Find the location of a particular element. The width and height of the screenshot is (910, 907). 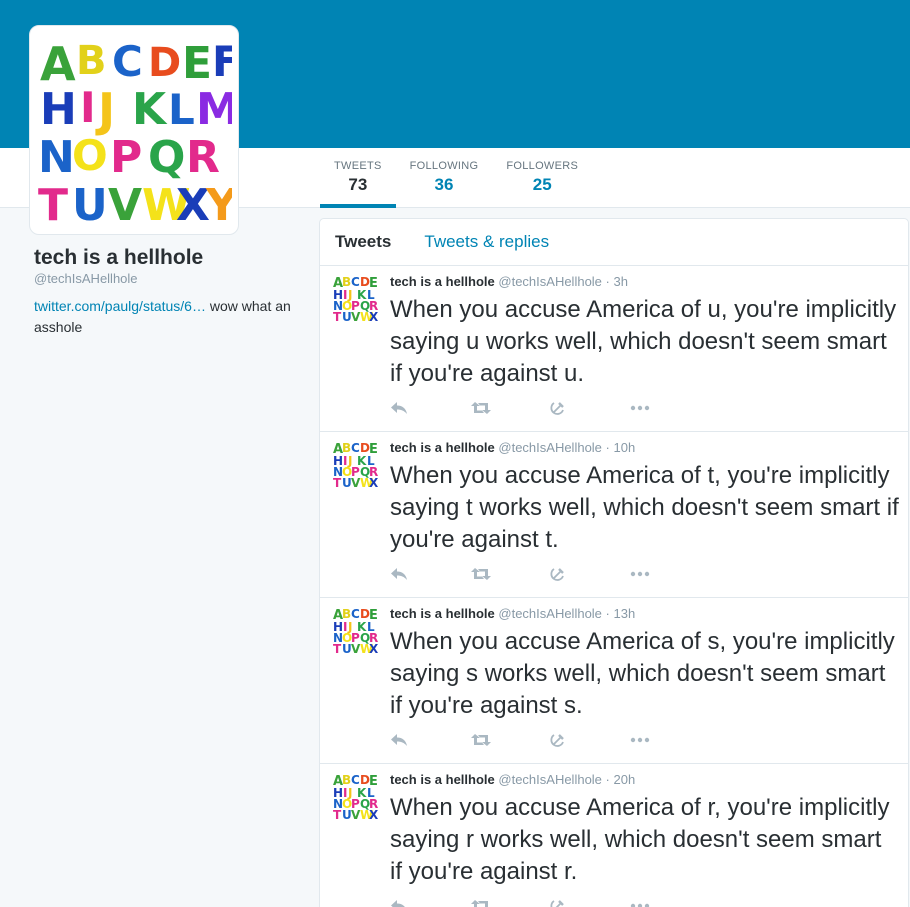

svg-text: R is located at coordinates (203, 157).